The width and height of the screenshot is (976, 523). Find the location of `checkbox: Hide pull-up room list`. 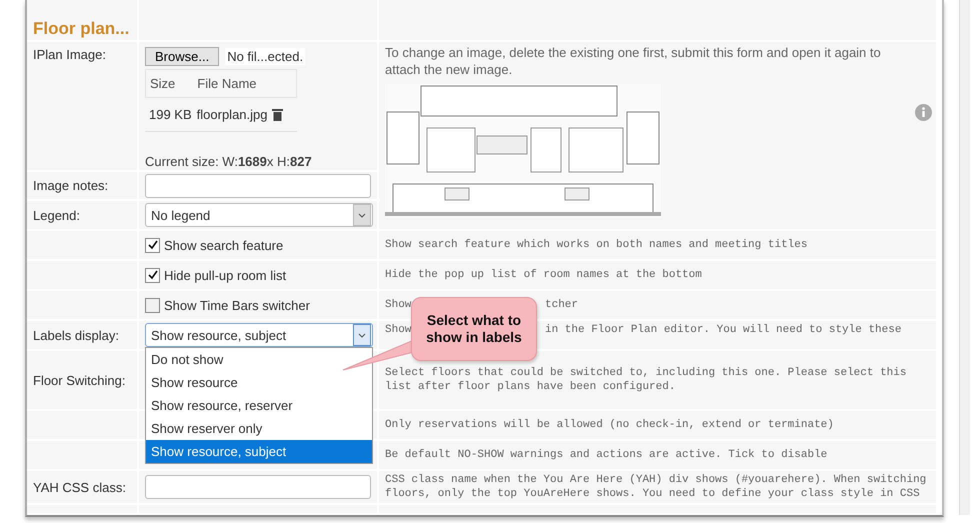

checkbox: Hide pull-up room list is located at coordinates (215, 275).